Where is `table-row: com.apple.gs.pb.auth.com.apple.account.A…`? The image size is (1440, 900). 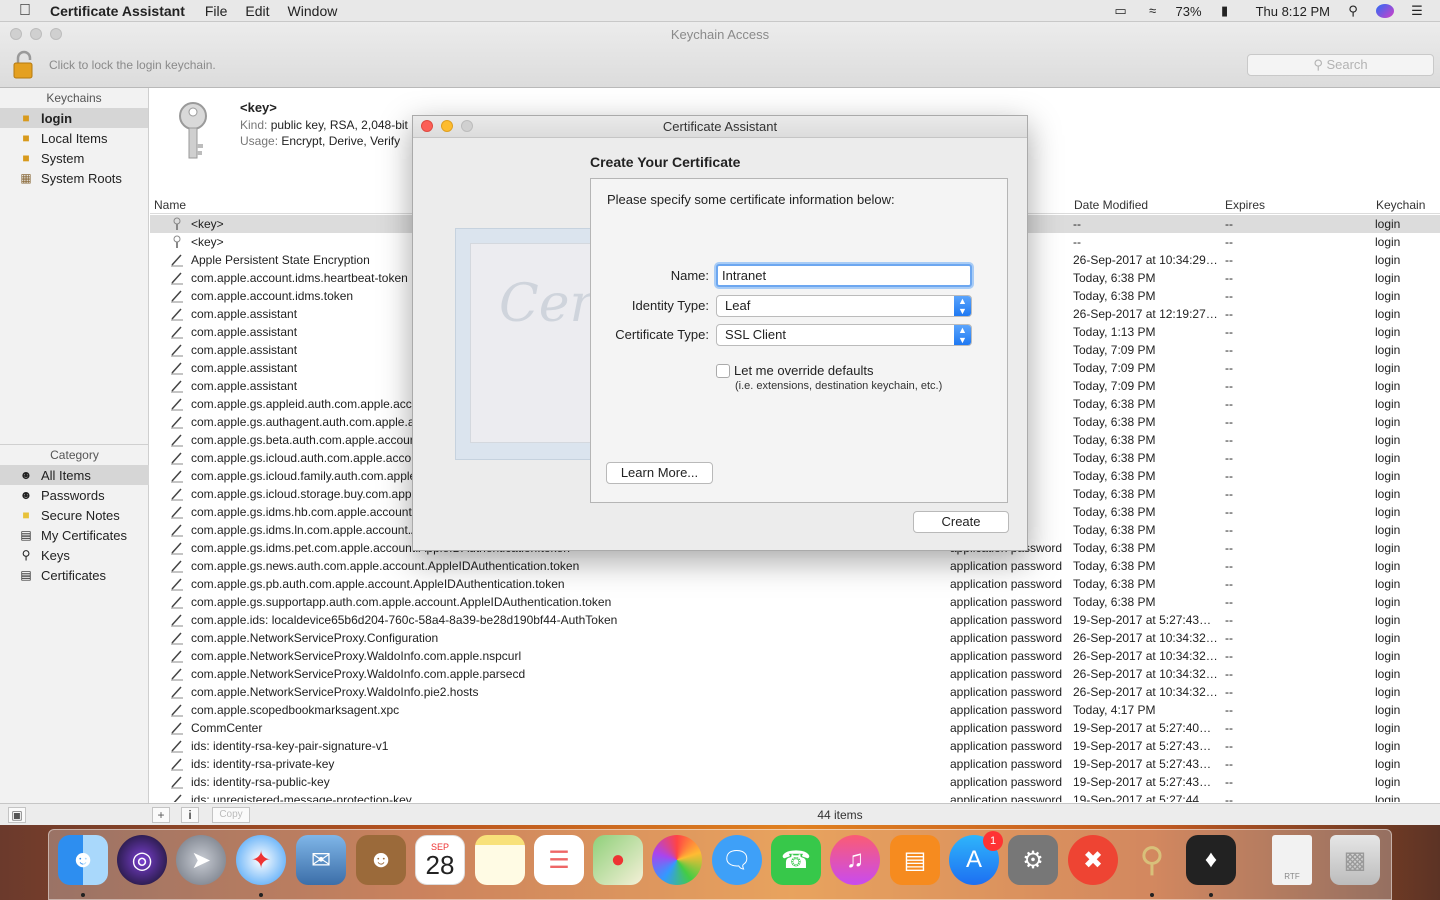
table-row: com.apple.gs.pb.auth.com.apple.account.A… is located at coordinates (795, 584).